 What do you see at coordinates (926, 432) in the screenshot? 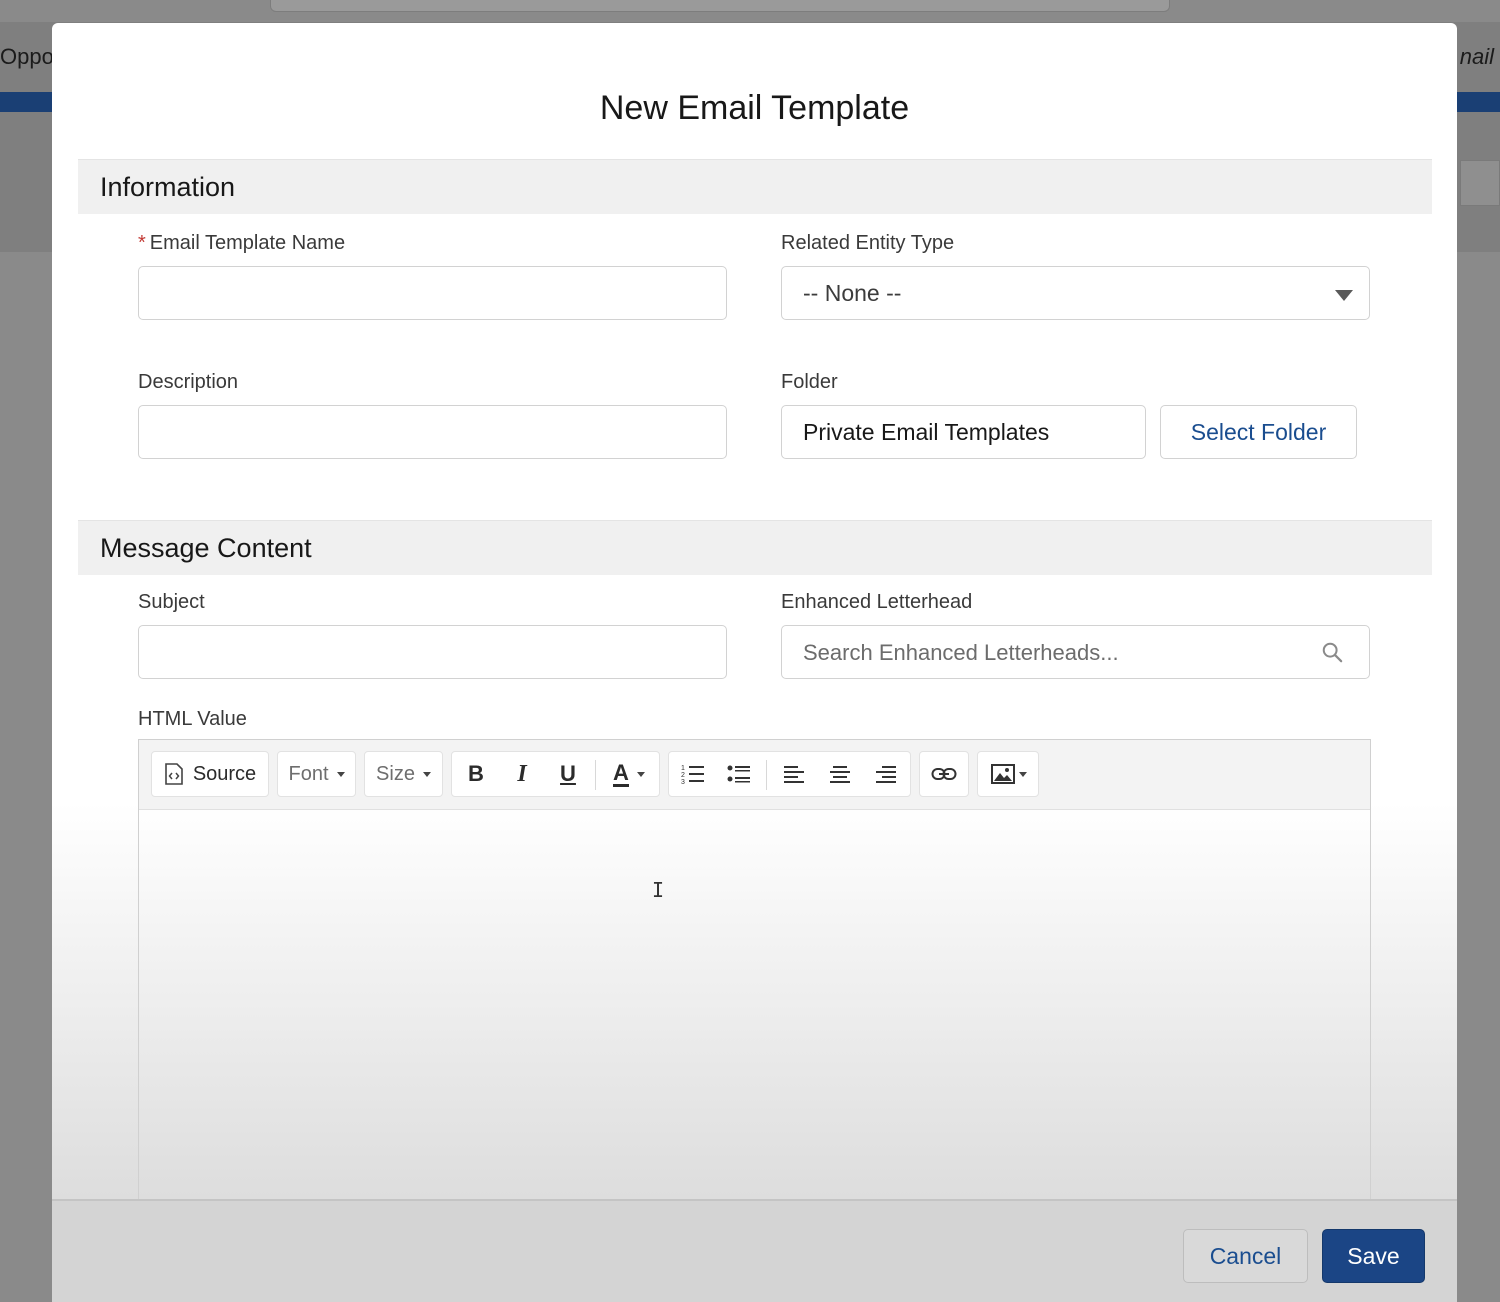
I see `folder-value: Private Email Templates` at bounding box center [926, 432].